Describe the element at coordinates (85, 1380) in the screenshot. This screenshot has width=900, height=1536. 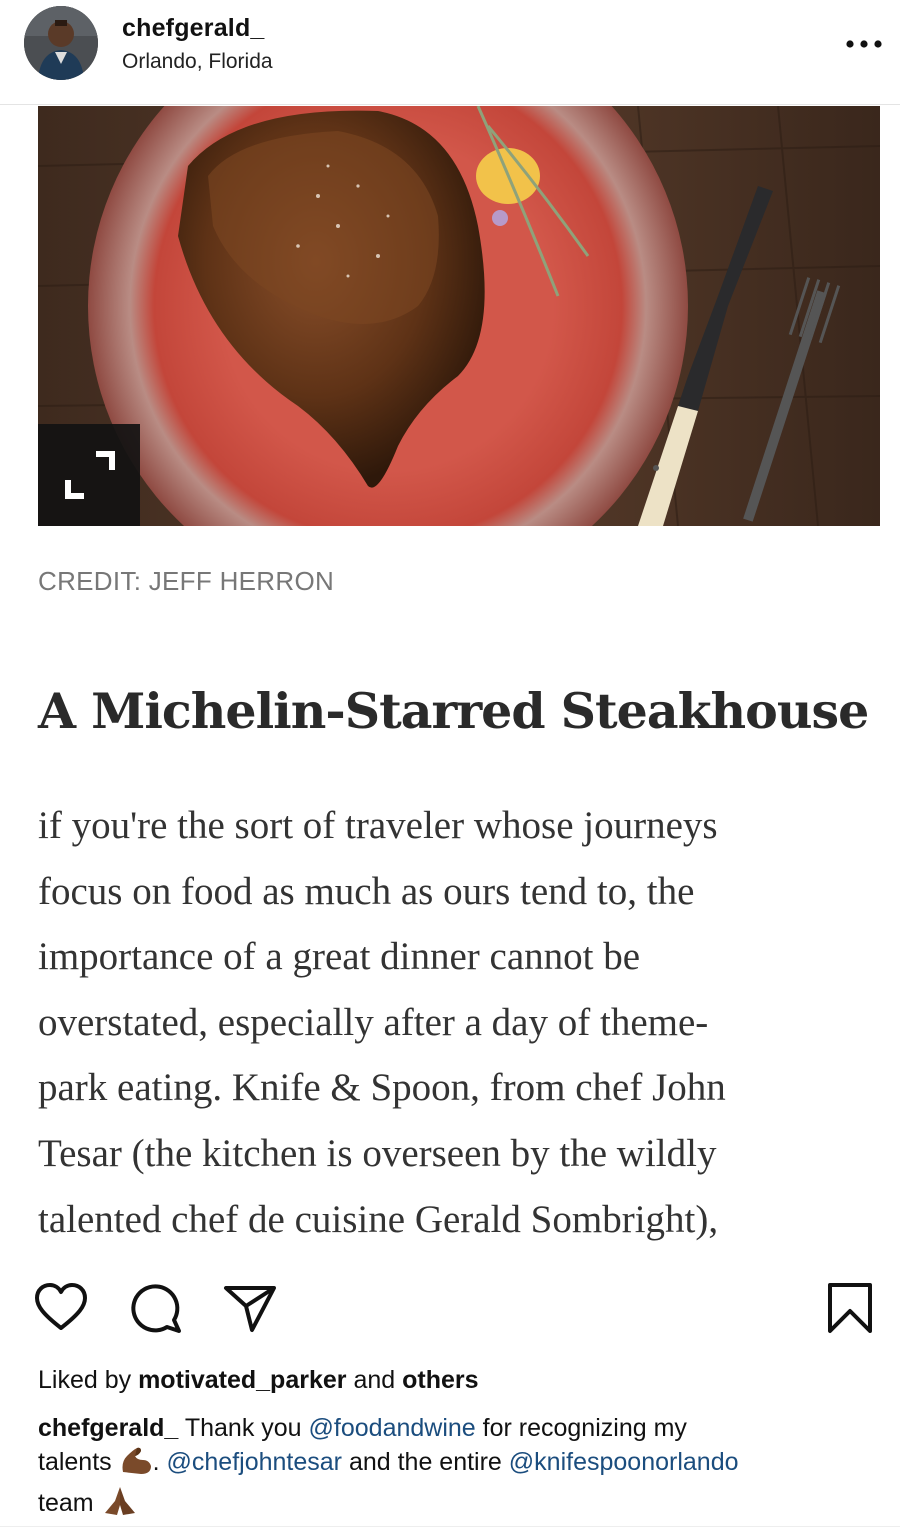
I see `likes-prefix: Liked by` at that location.